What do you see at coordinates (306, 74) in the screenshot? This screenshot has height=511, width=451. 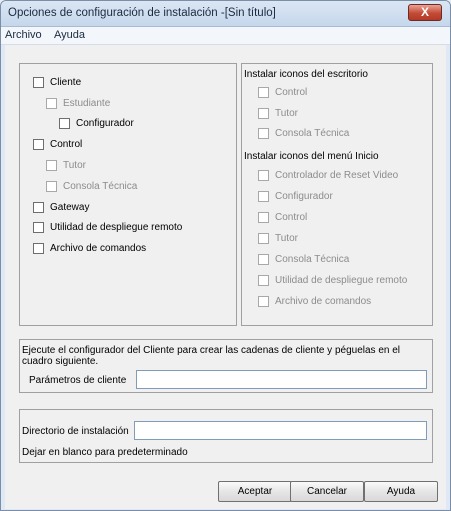 I see `desktop-icons-heading: Instalar iconos del escritorio` at bounding box center [306, 74].